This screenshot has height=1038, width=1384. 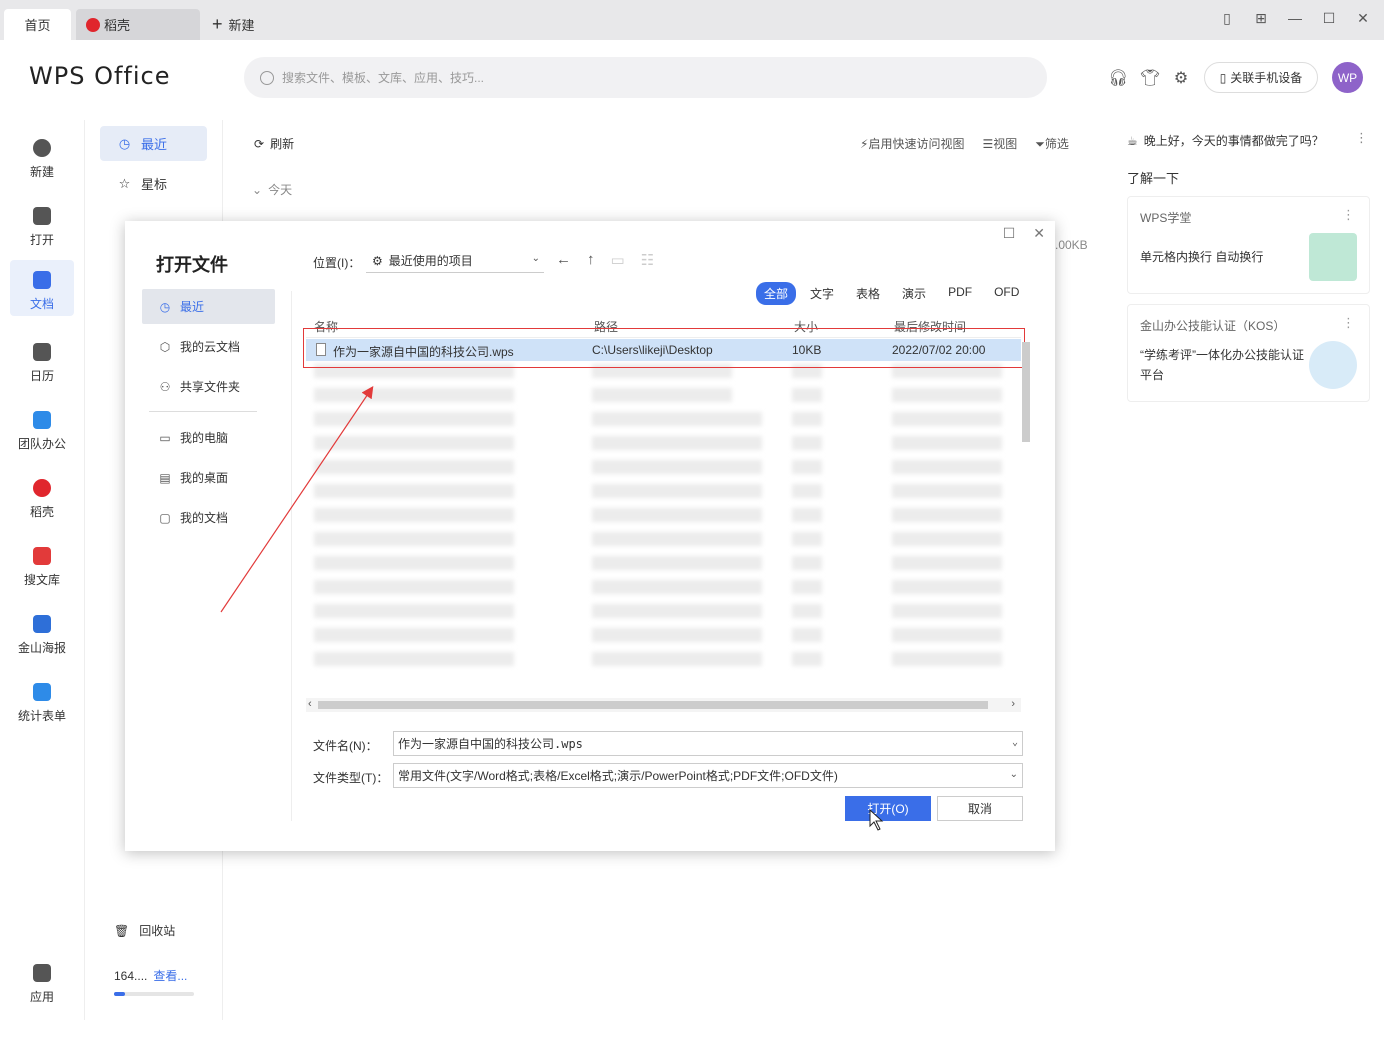 I want to click on tab-new: + 新建, so click(x=233, y=24).